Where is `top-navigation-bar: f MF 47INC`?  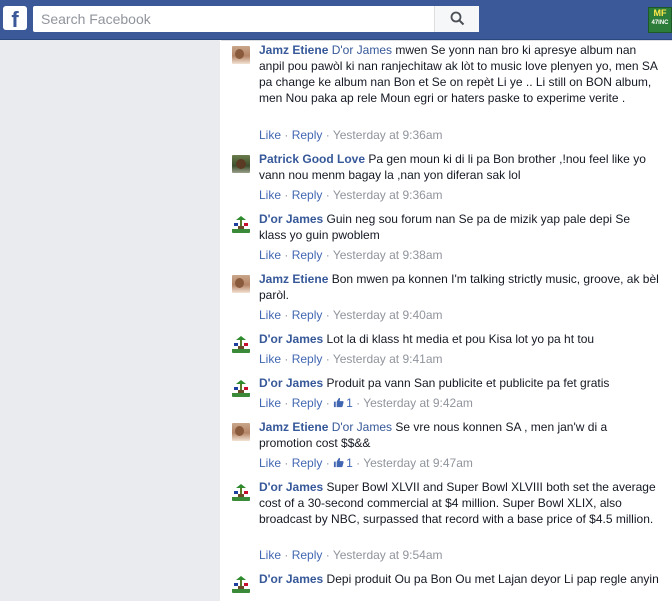 top-navigation-bar: f MF 47INC is located at coordinates (336, 20).